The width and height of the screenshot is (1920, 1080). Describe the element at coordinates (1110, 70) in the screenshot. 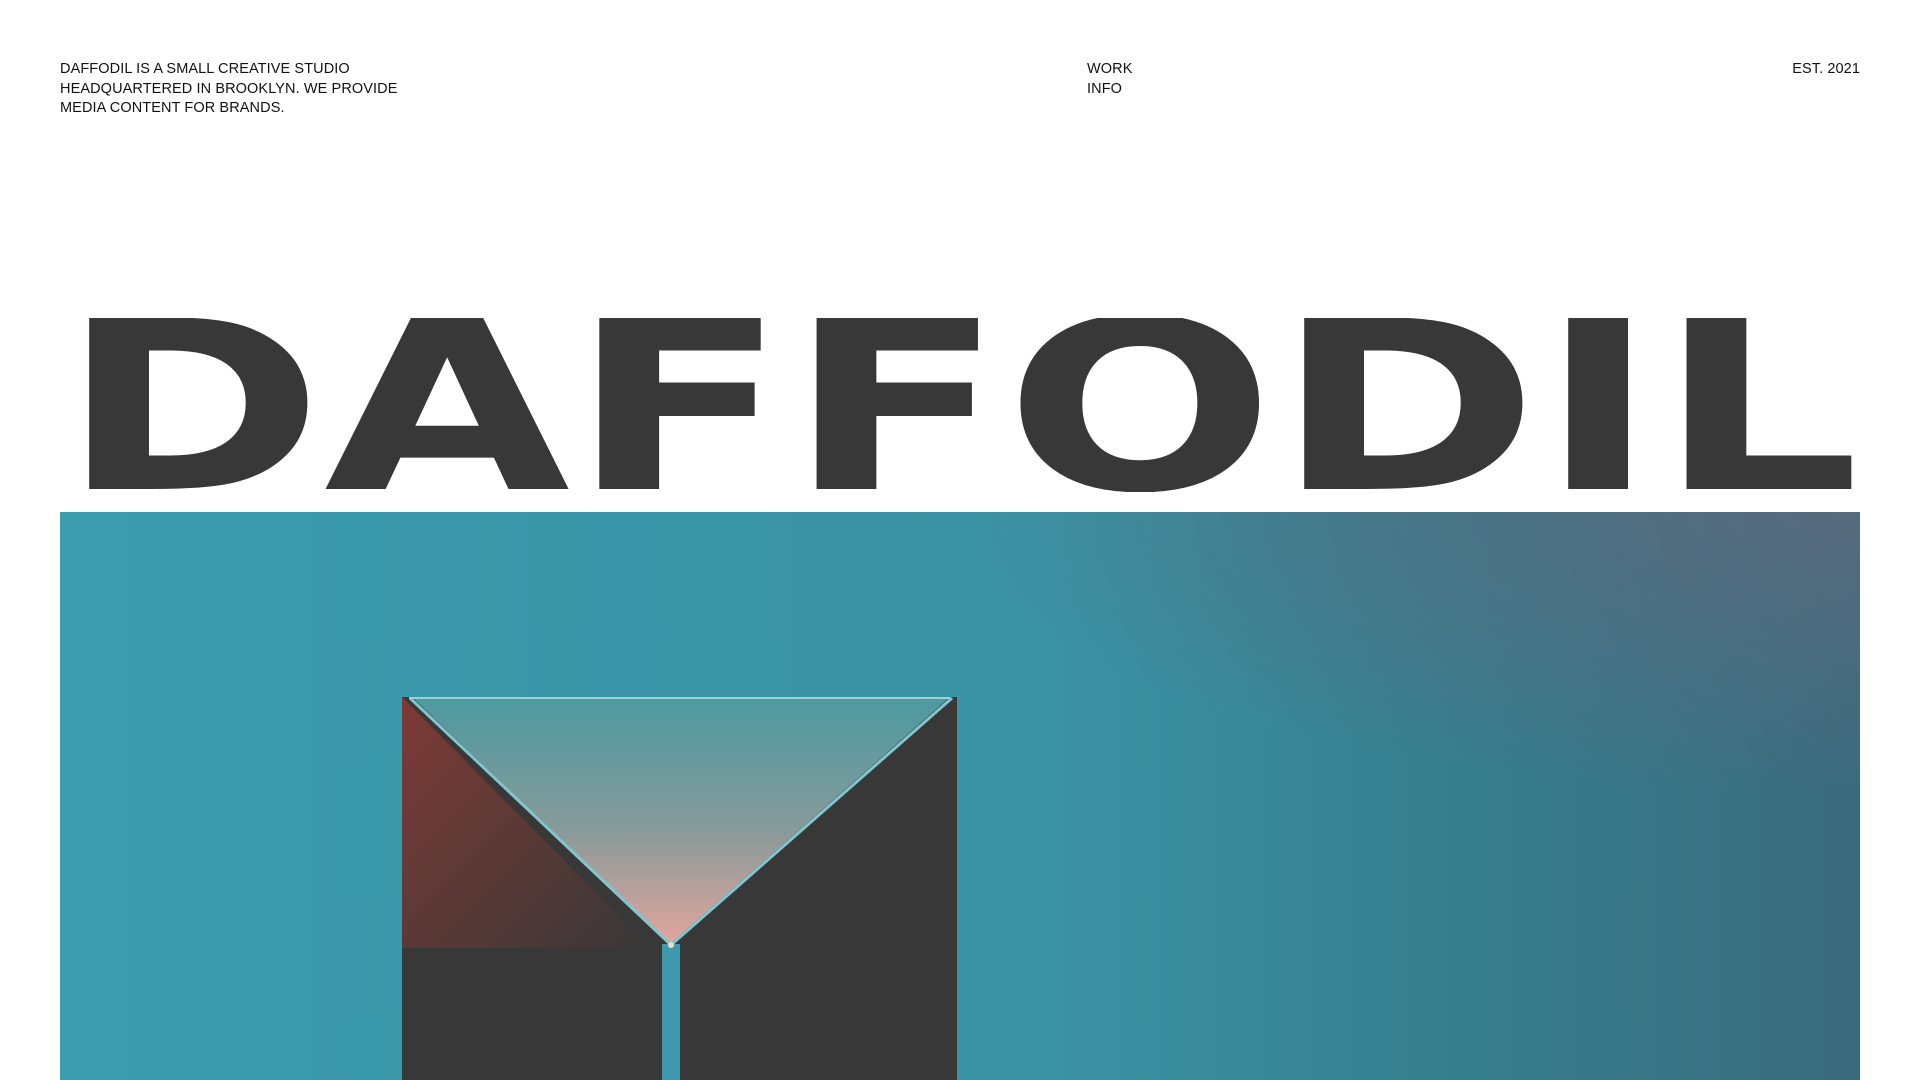

I see `nav-link-work: WORK` at that location.